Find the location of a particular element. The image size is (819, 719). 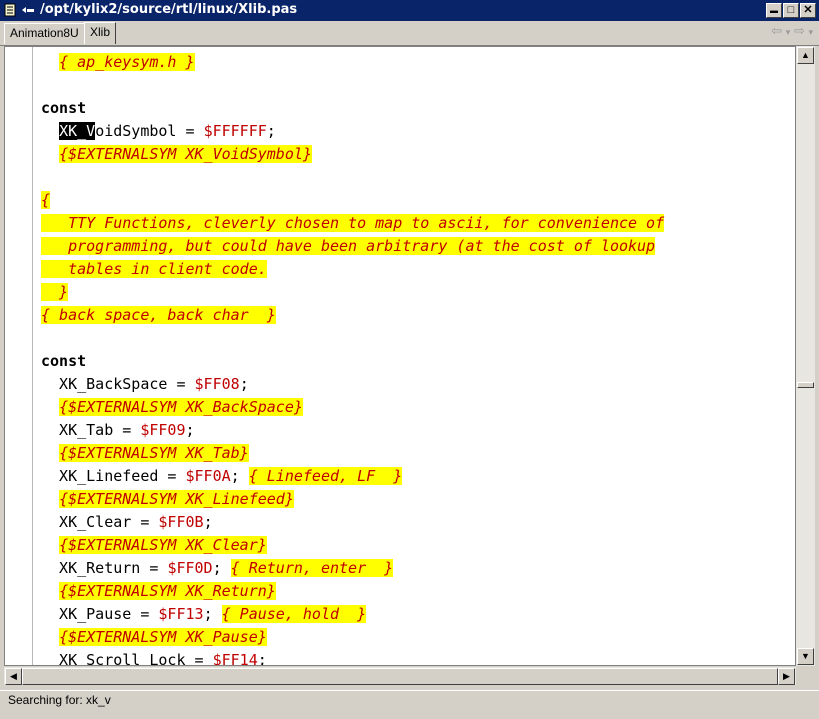

code-line: tables in client code. is located at coordinates (352, 269).